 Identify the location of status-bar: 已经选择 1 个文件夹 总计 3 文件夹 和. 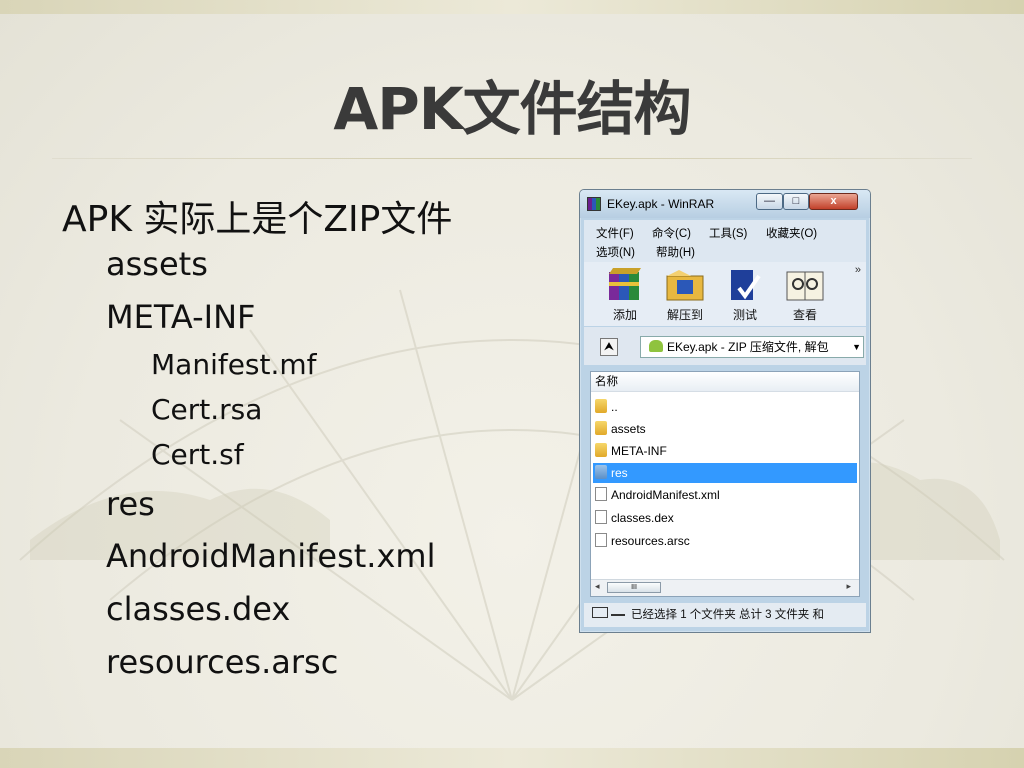
(725, 615).